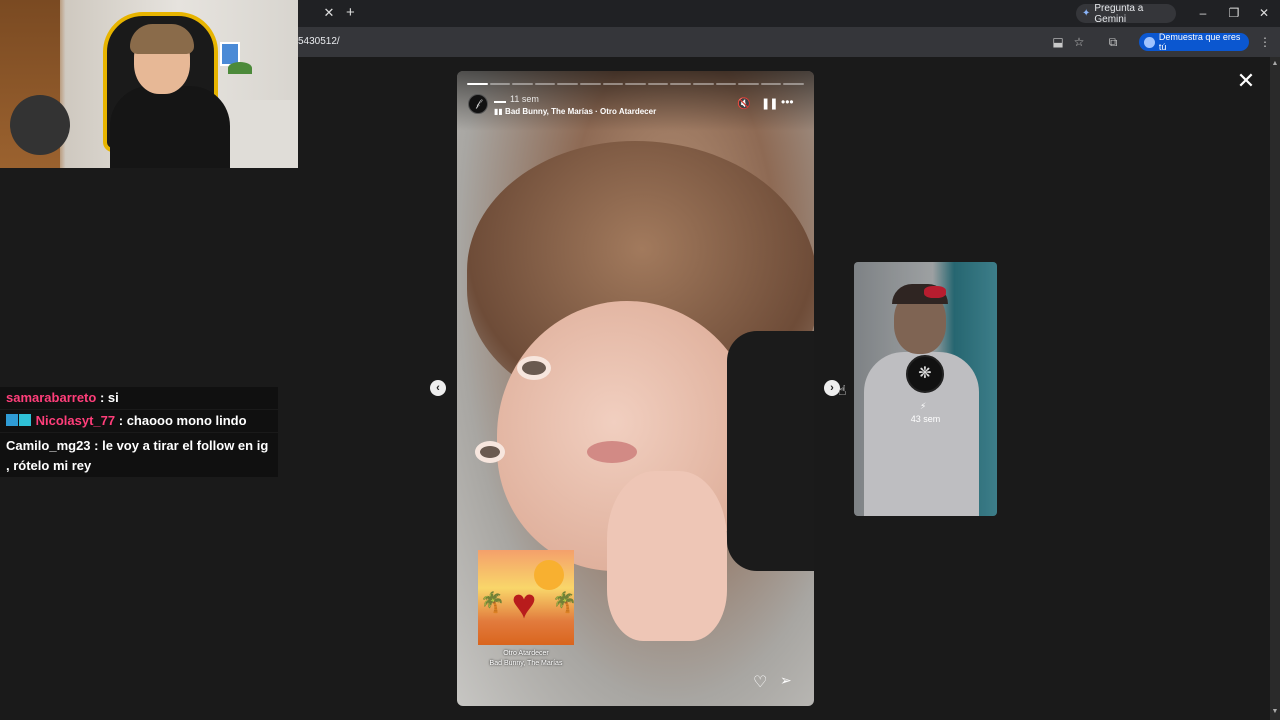 The image size is (1280, 720). What do you see at coordinates (925, 374) in the screenshot?
I see `preview-author-avatar: ❋` at bounding box center [925, 374].